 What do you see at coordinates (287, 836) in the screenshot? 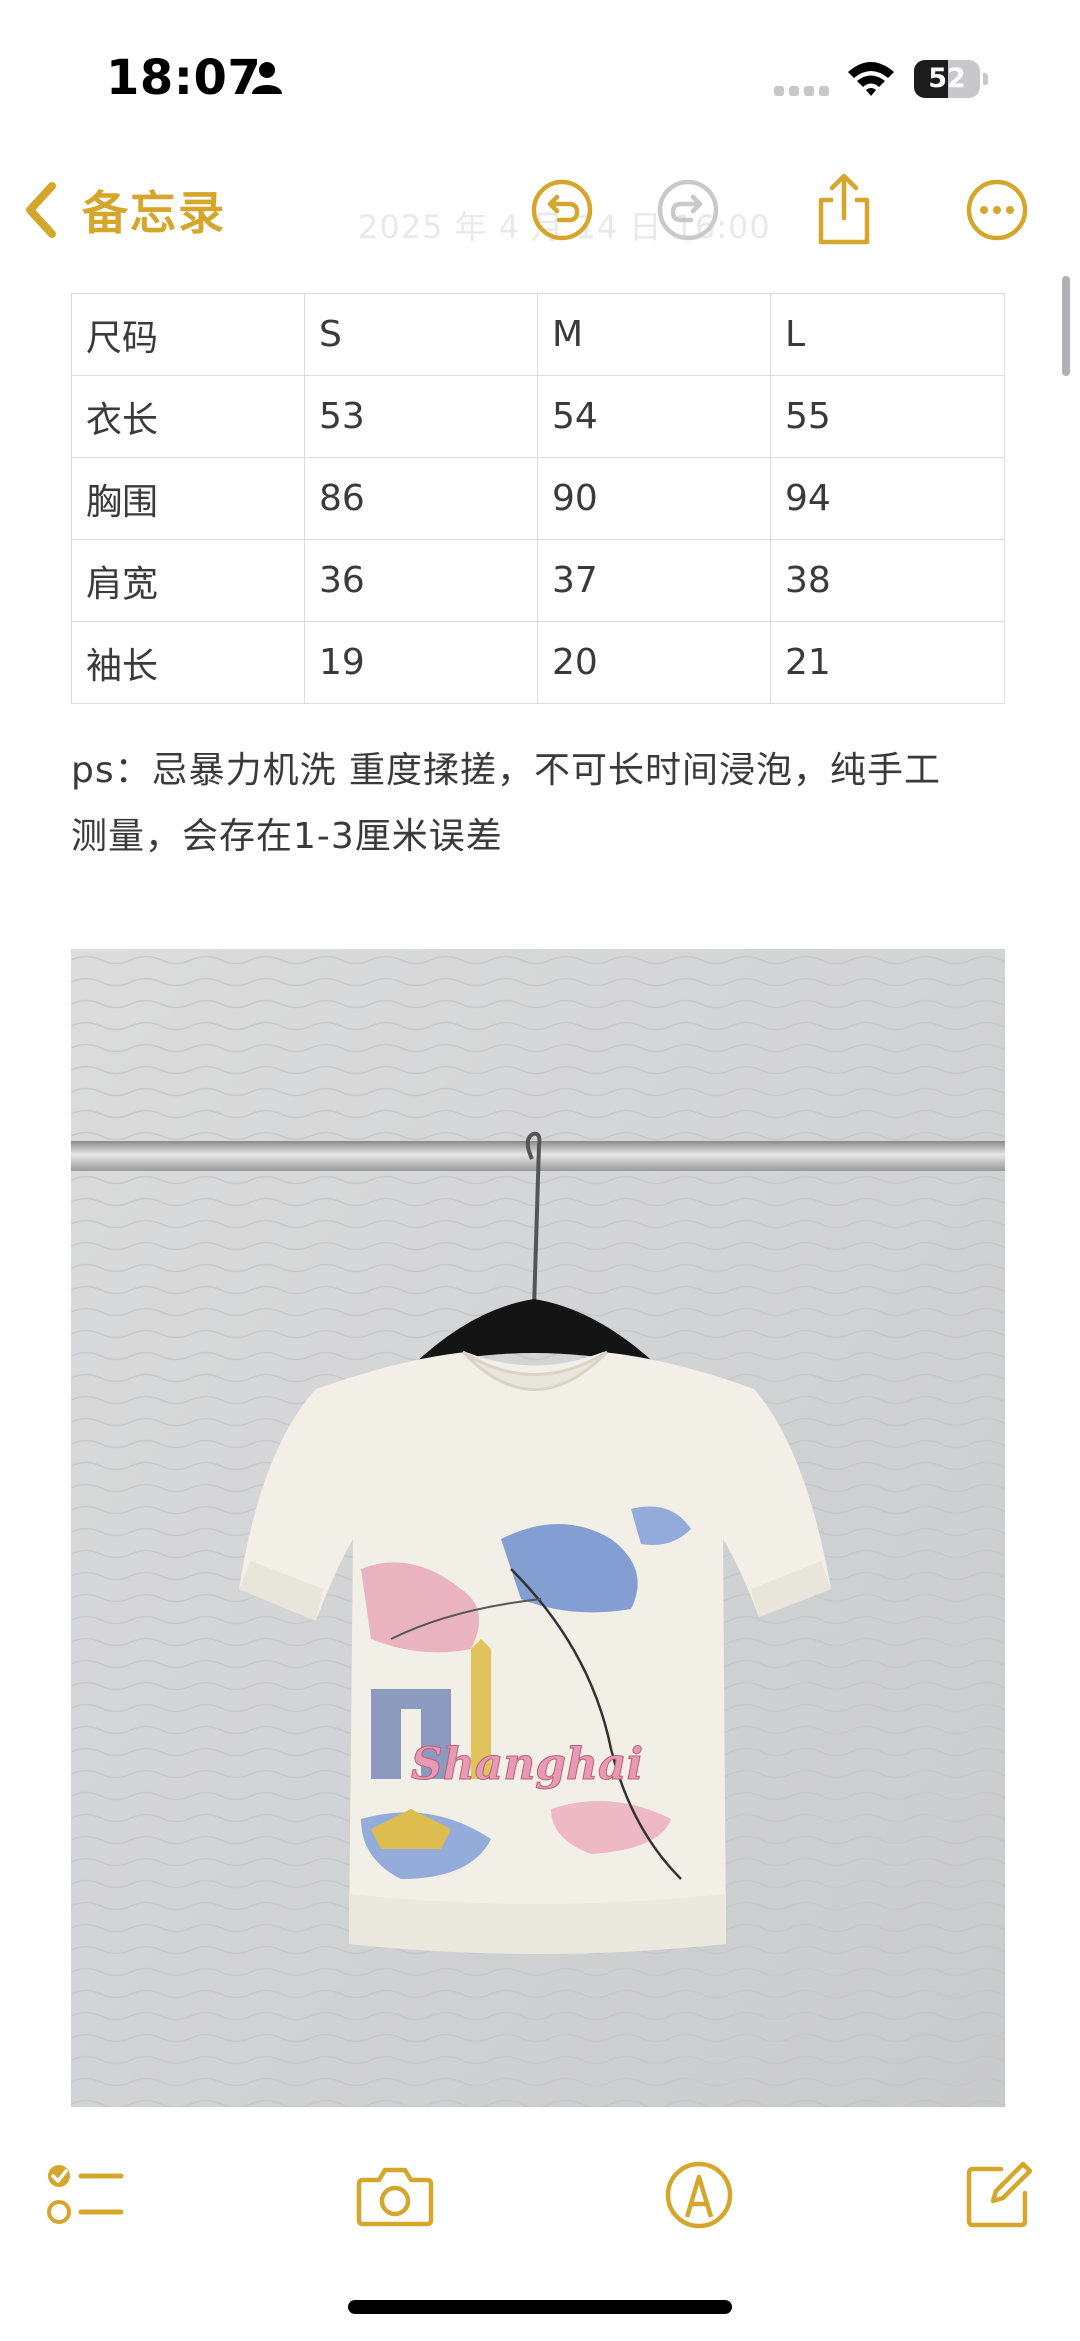
I see `note-line: 测量，会存在1-3厘米误差` at bounding box center [287, 836].